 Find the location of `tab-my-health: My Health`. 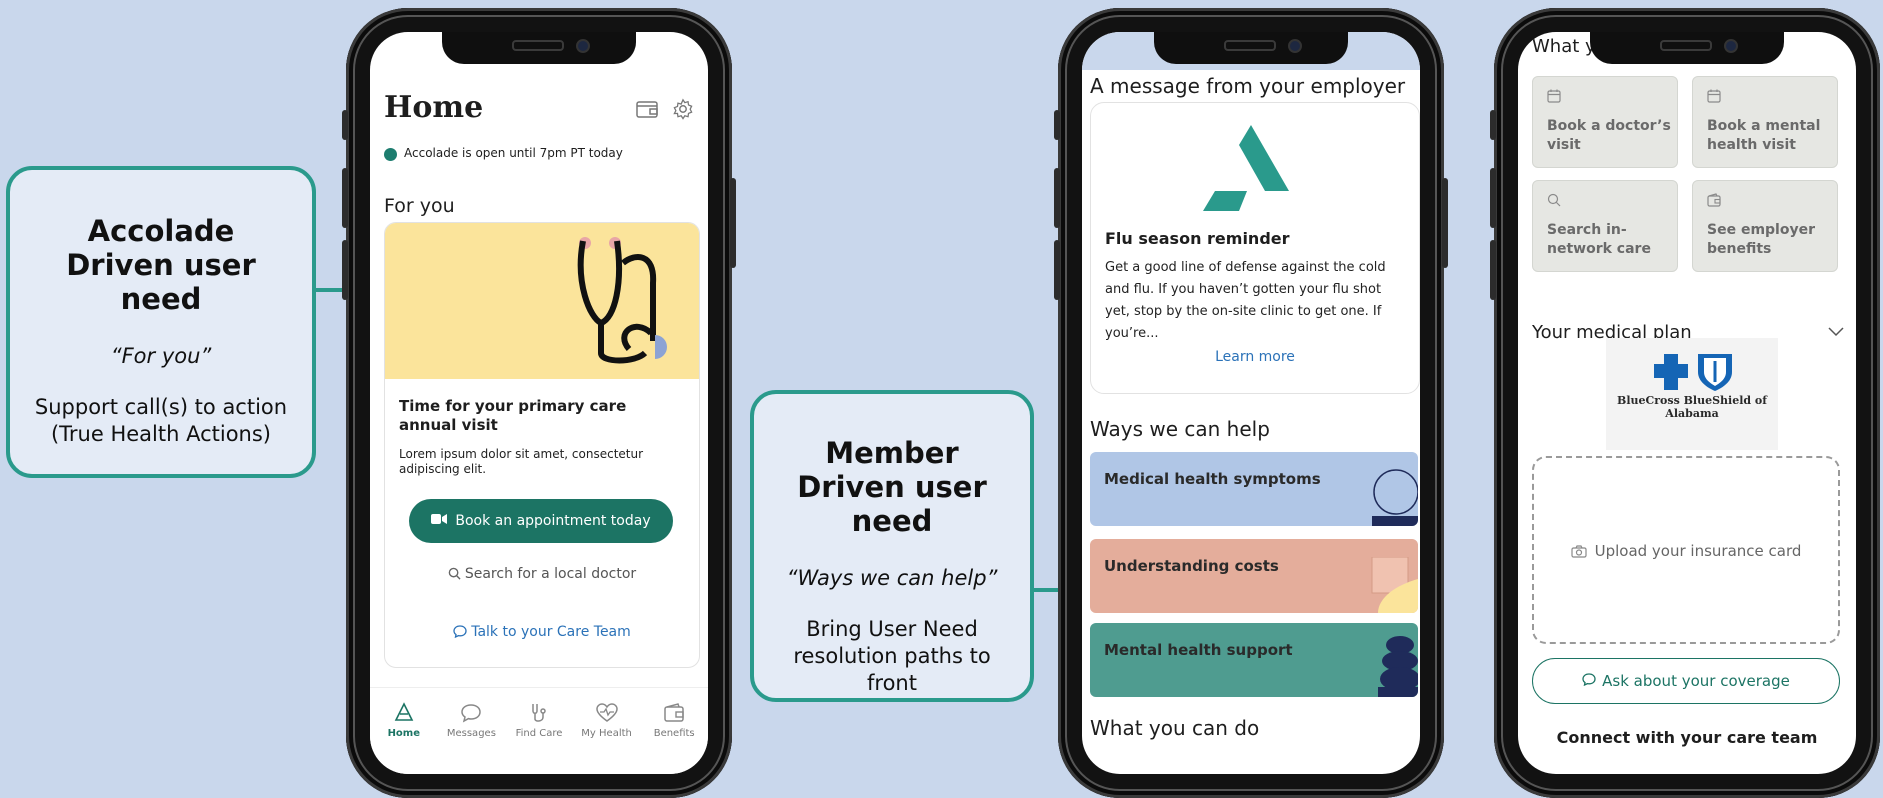

tab-my-health: My Health is located at coordinates (607, 738).